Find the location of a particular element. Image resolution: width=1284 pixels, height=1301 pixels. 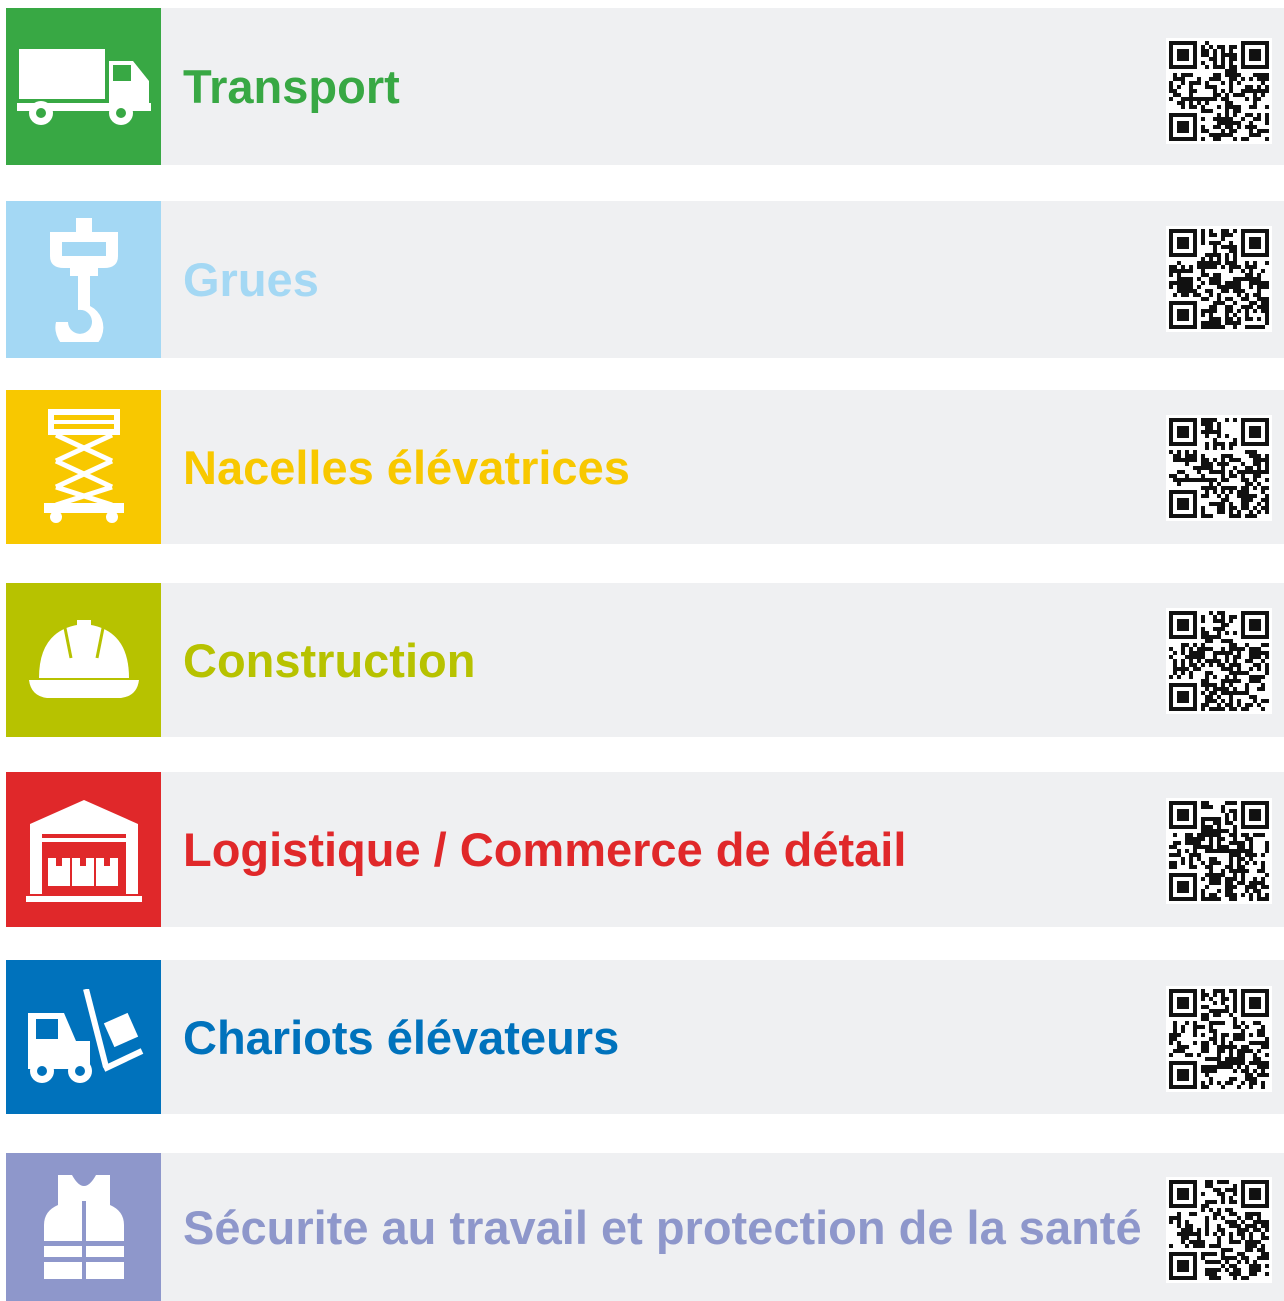

chariots-tile is located at coordinates (83, 1037).